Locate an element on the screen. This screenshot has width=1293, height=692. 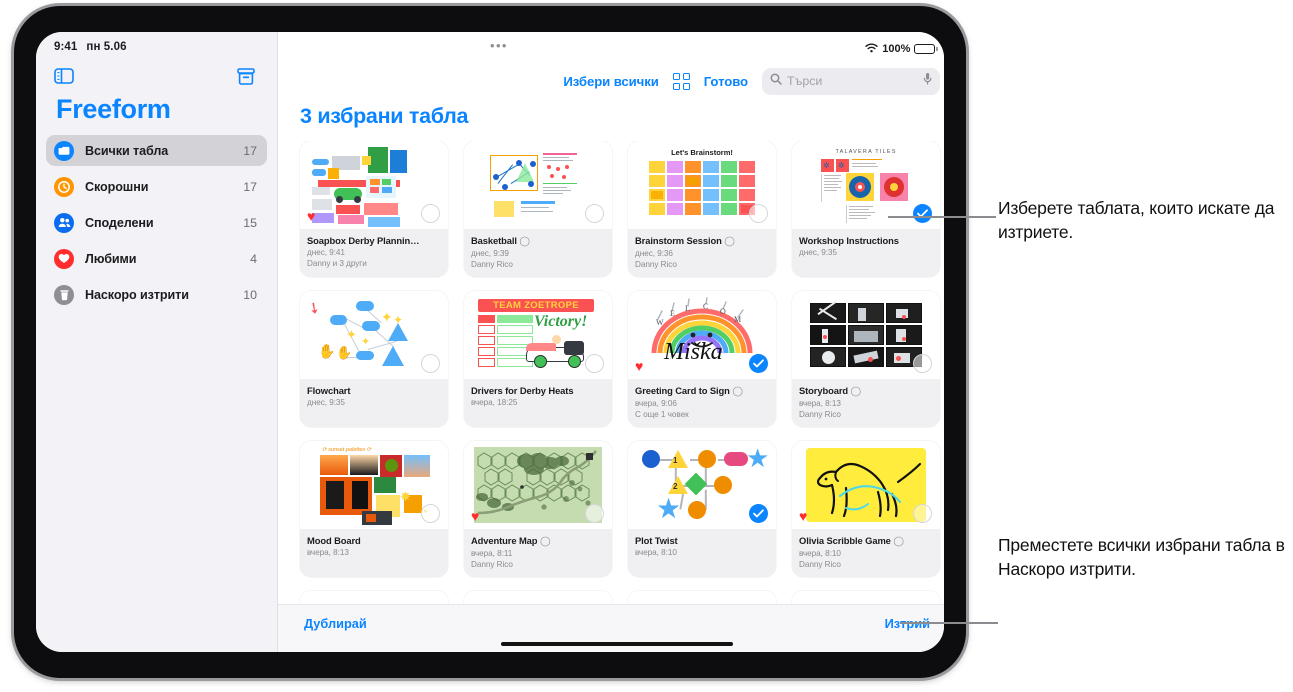
battery-tip is located at coordinates (937, 49).